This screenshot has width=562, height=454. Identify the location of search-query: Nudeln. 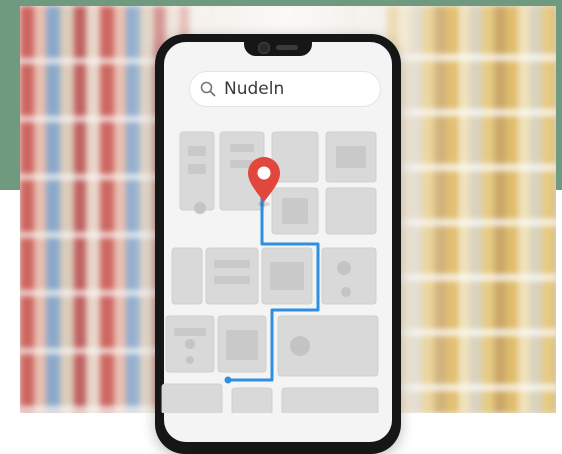
(254, 89).